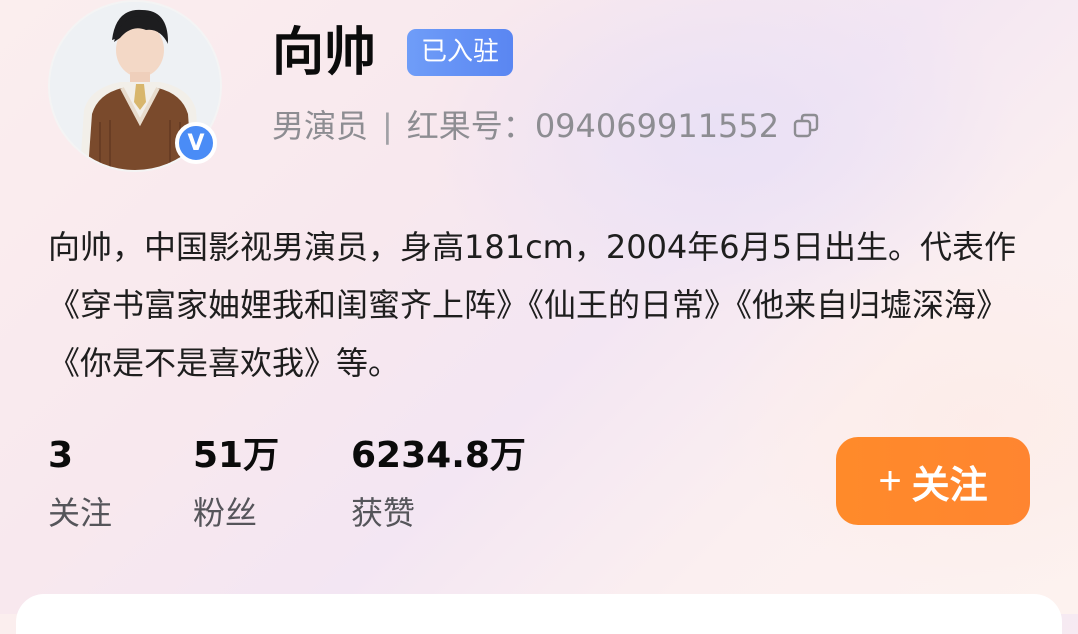 The width and height of the screenshot is (1078, 634). I want to click on stat-label: 粉丝, so click(225, 513).